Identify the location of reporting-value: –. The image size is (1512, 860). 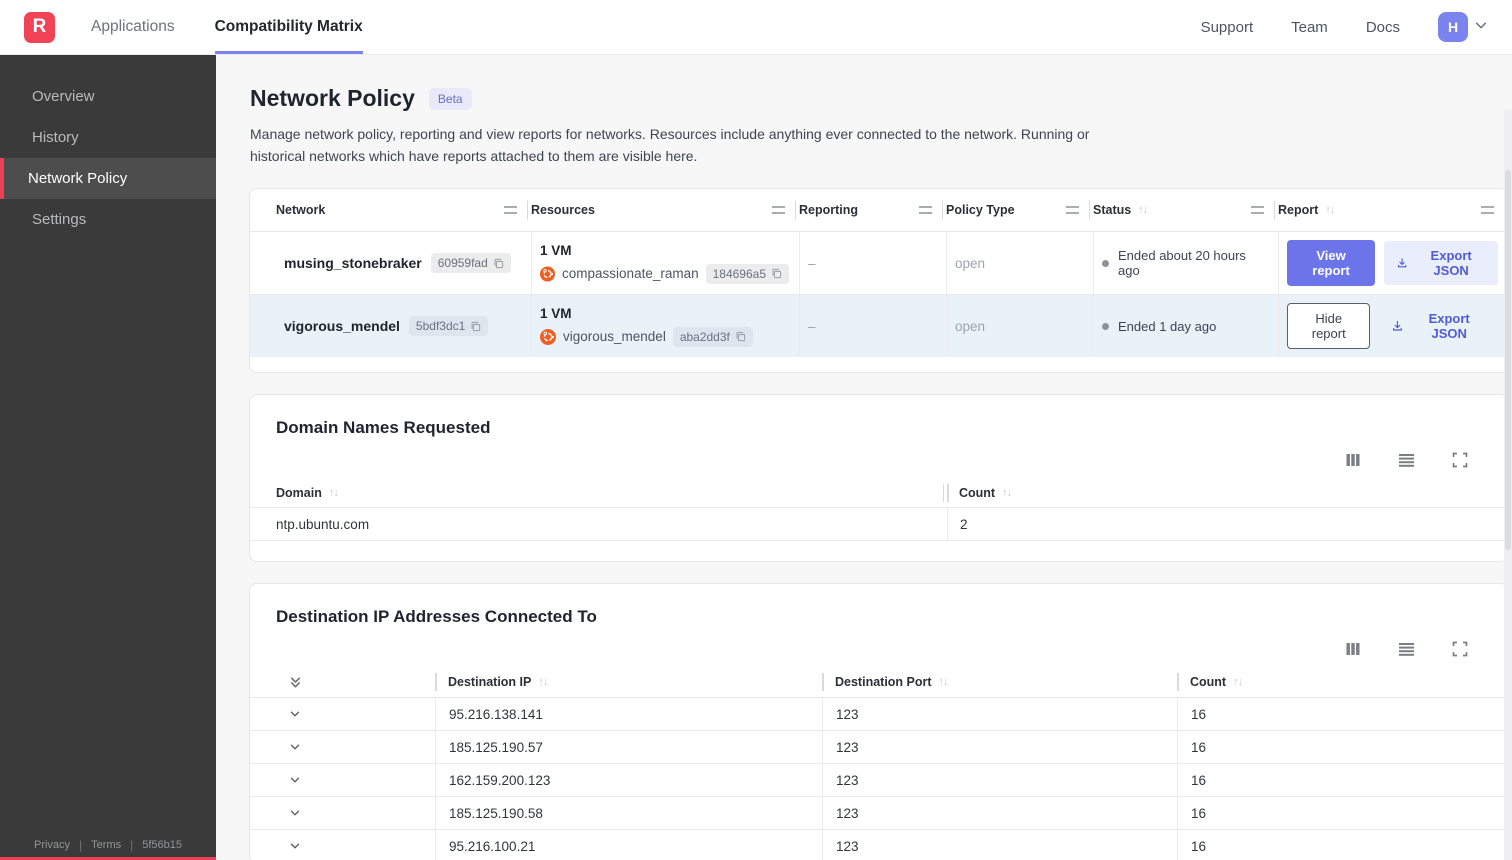
(812, 263).